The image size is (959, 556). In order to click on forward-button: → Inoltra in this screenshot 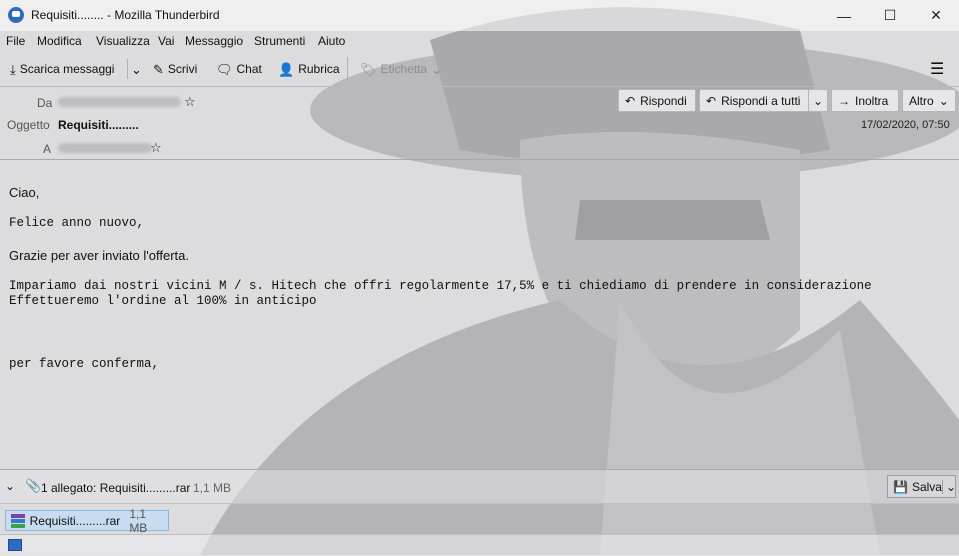, I will do `click(865, 100)`.